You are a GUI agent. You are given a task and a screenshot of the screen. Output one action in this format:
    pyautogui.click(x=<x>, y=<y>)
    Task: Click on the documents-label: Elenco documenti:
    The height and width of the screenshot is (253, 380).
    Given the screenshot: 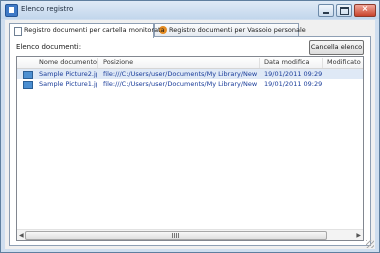 What is the action you would take?
    pyautogui.click(x=49, y=47)
    